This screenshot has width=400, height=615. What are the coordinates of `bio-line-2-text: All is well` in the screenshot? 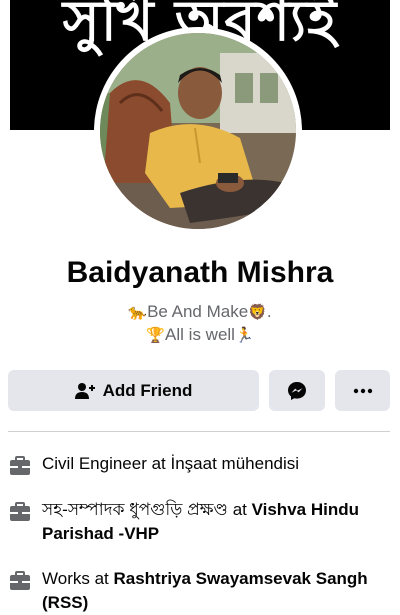 It's located at (200, 334).